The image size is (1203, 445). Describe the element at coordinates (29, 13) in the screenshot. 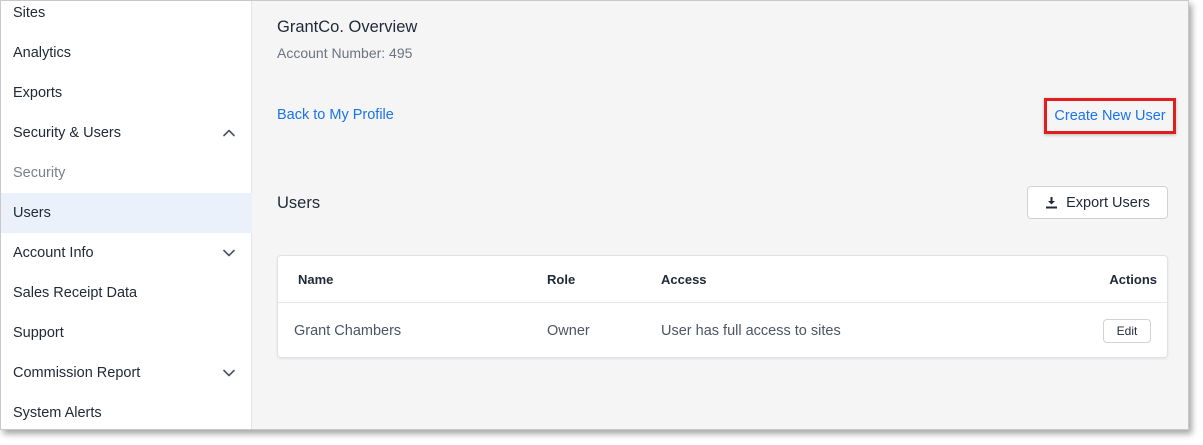

I see `sidebar-item-label: Sites` at that location.